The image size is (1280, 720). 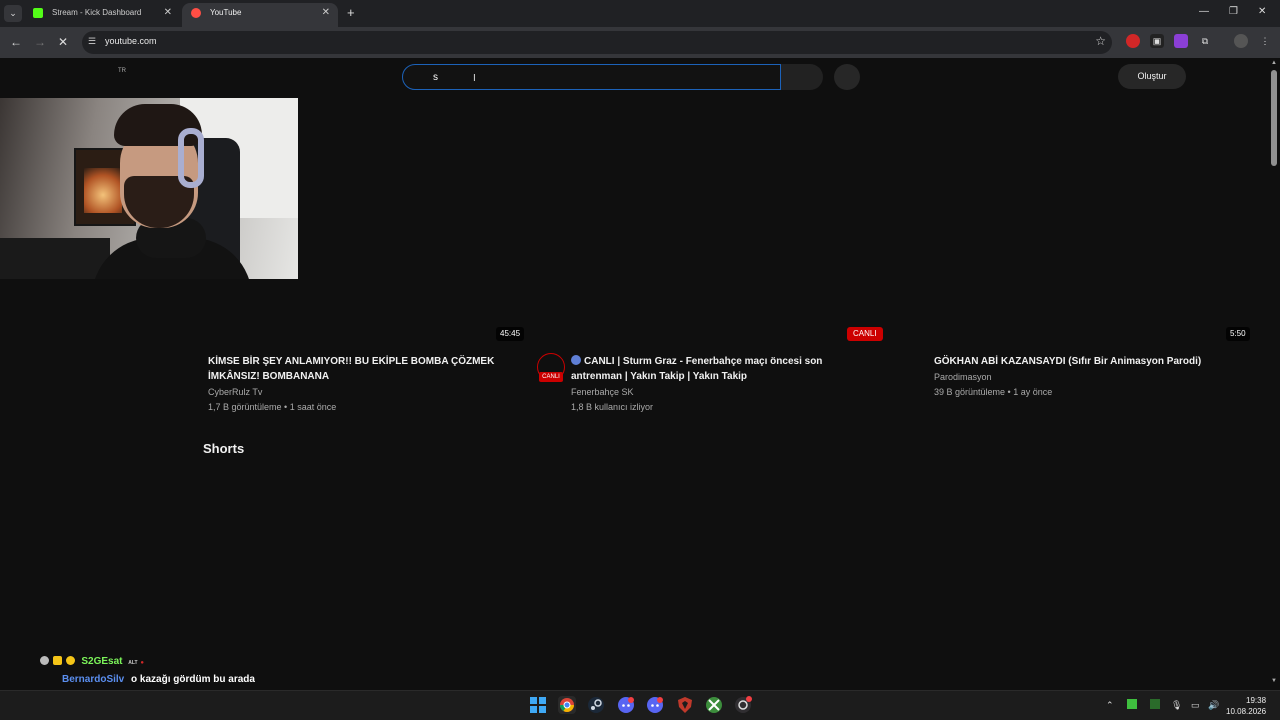 I want to click on desk, so click(x=55, y=258).